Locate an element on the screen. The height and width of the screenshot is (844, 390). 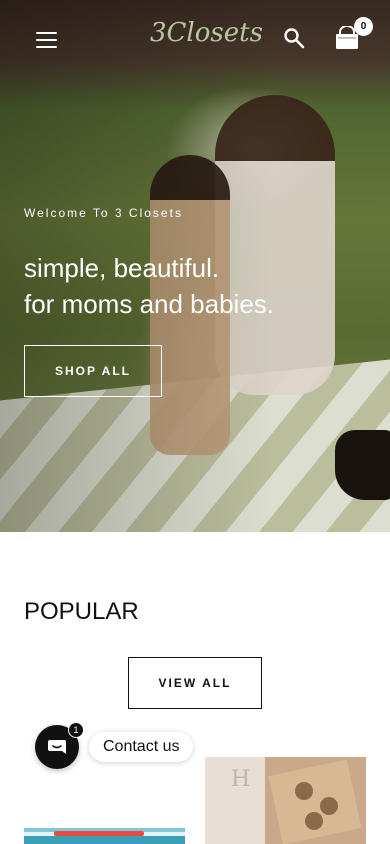
product-card-2: H is located at coordinates (285, 800).